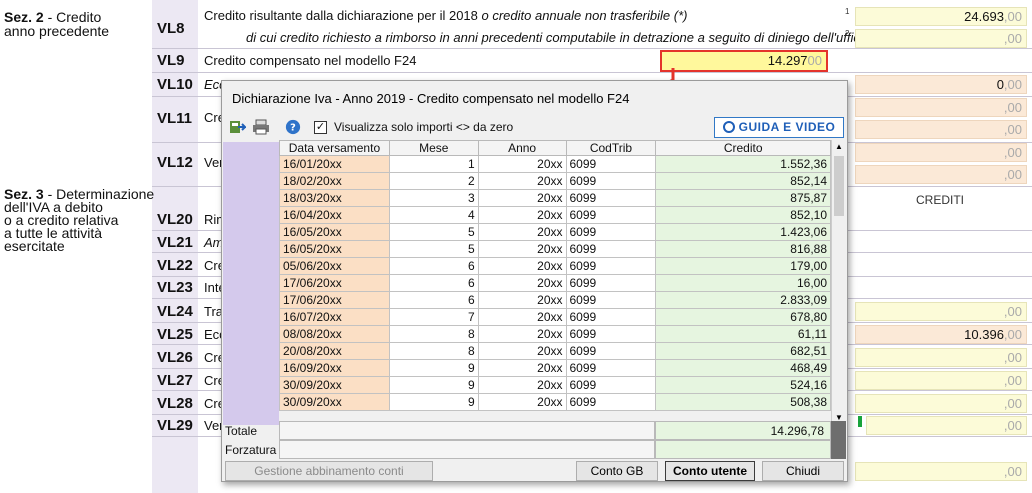 The image size is (1032, 493). What do you see at coordinates (611, 148) in the screenshot?
I see `col-header-codtrib: CodTrib` at bounding box center [611, 148].